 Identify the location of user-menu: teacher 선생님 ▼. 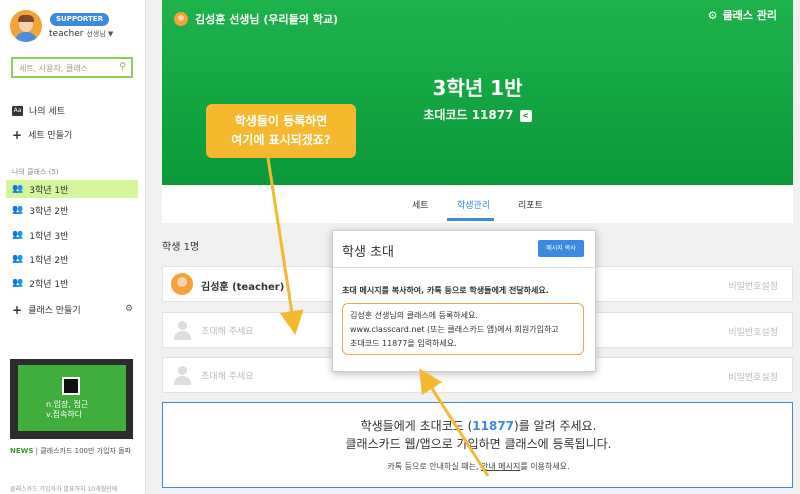
(81, 34).